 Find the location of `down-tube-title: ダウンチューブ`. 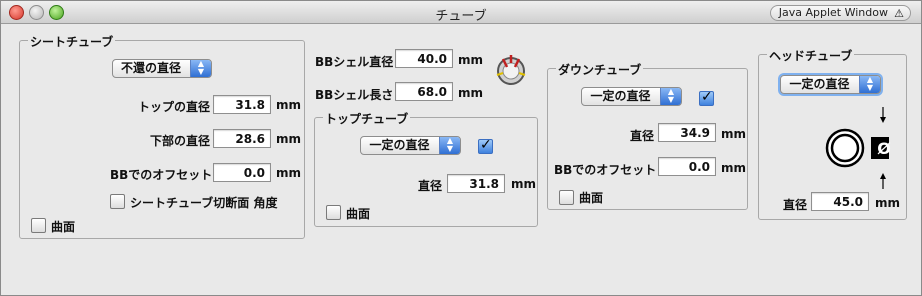

down-tube-title: ダウンチューブ is located at coordinates (600, 69).